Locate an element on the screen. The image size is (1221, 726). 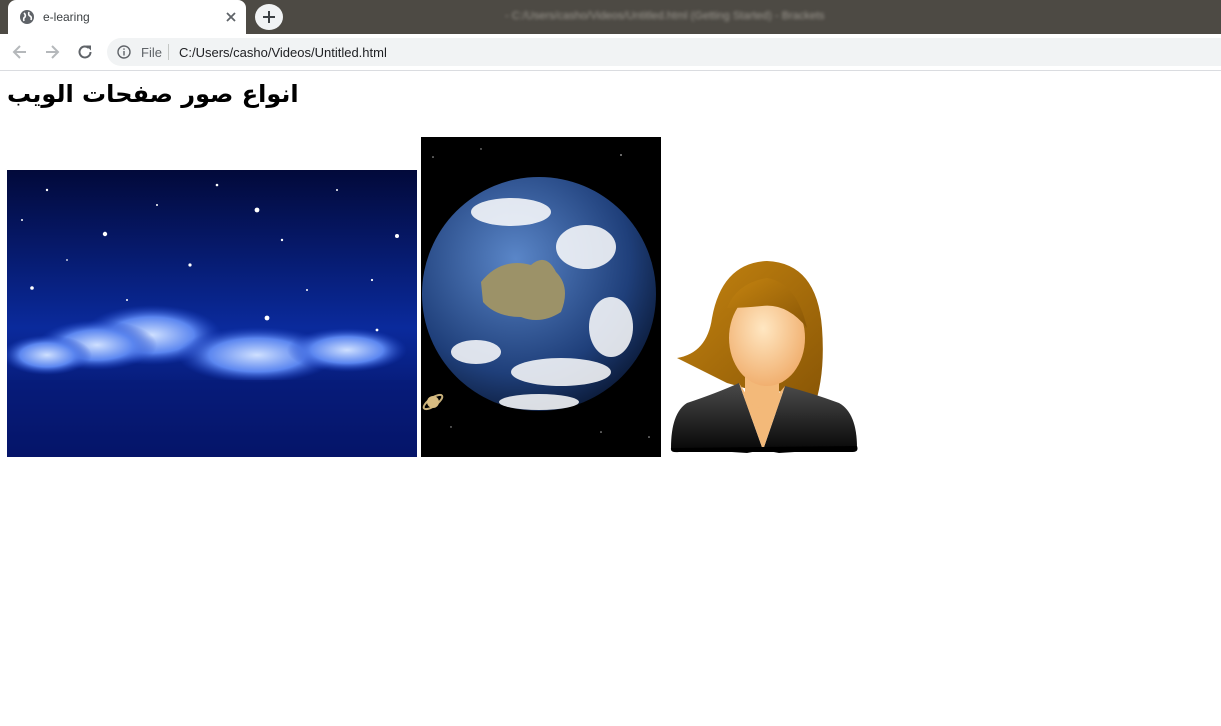
plus-icon is located at coordinates (269, 17).